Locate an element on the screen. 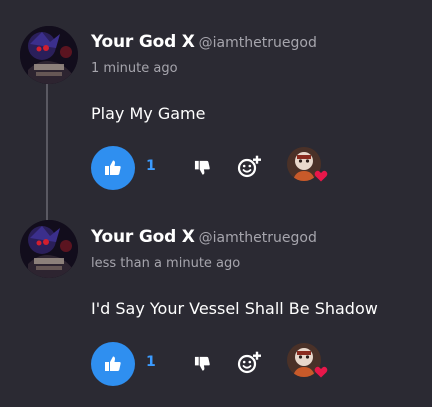 Image resolution: width=432 pixels, height=407 pixels. thread-line is located at coordinates (47, 154).